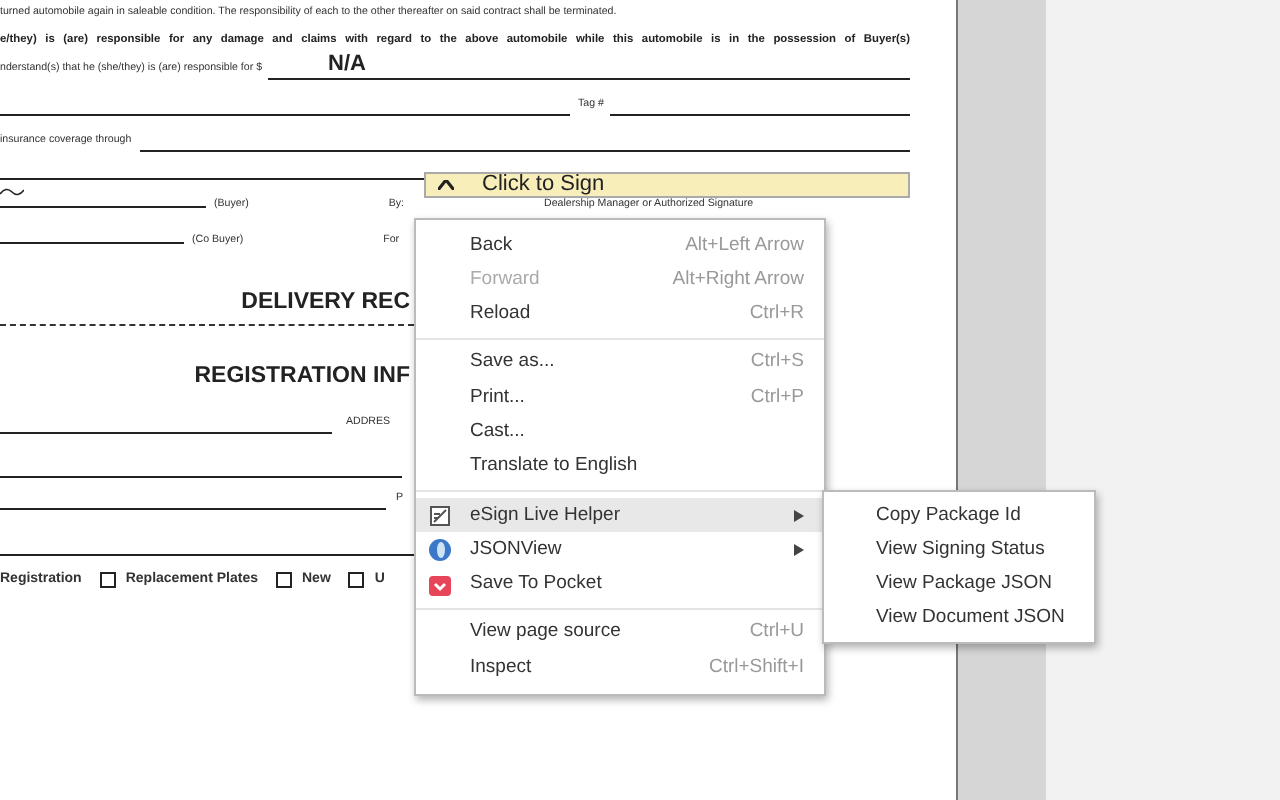 This screenshot has height=800, width=1280. What do you see at coordinates (620, 668) in the screenshot?
I see `menu-item: Inspect Ctrl+Shift+I` at bounding box center [620, 668].